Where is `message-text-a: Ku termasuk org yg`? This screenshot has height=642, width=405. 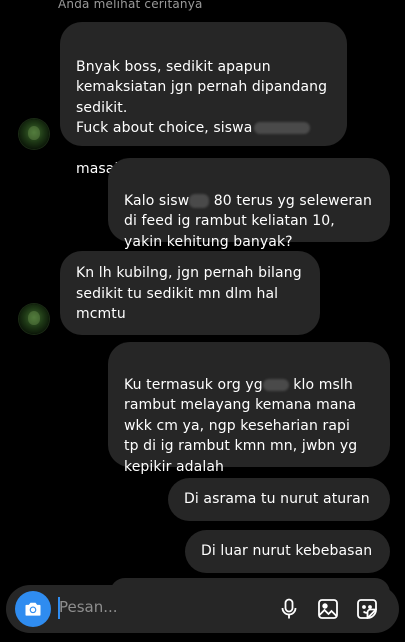 message-text-a: Ku termasuk org yg is located at coordinates (193, 384).